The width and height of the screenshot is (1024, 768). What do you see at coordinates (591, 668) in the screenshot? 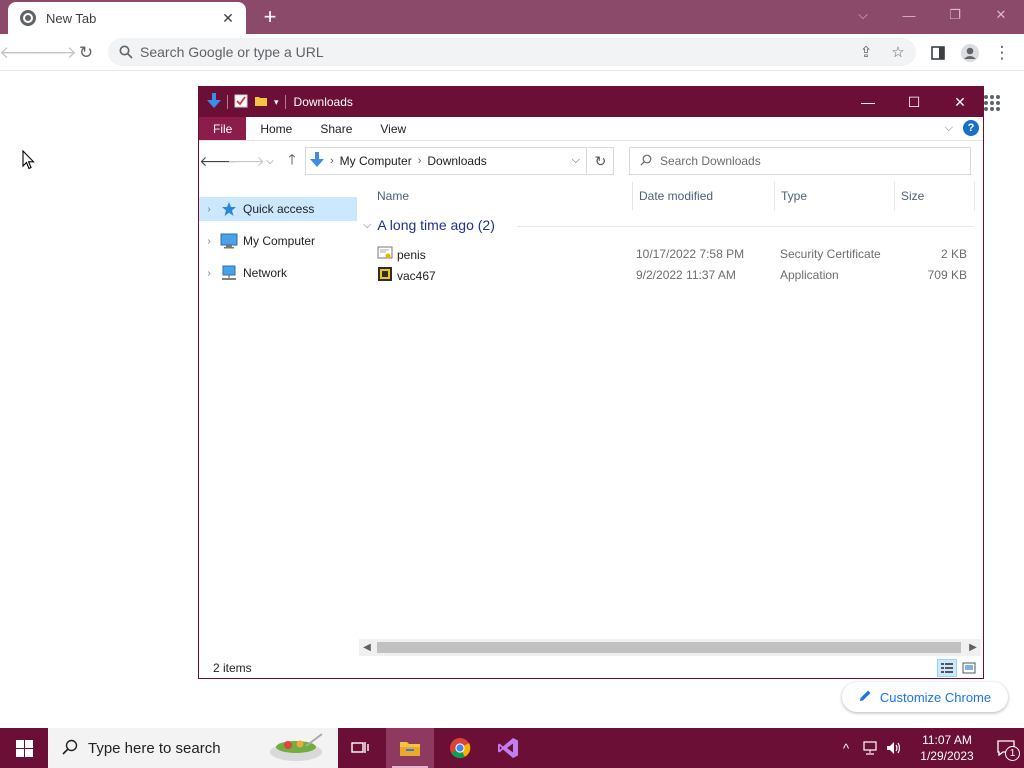
I see `status-bar: 2 items` at bounding box center [591, 668].